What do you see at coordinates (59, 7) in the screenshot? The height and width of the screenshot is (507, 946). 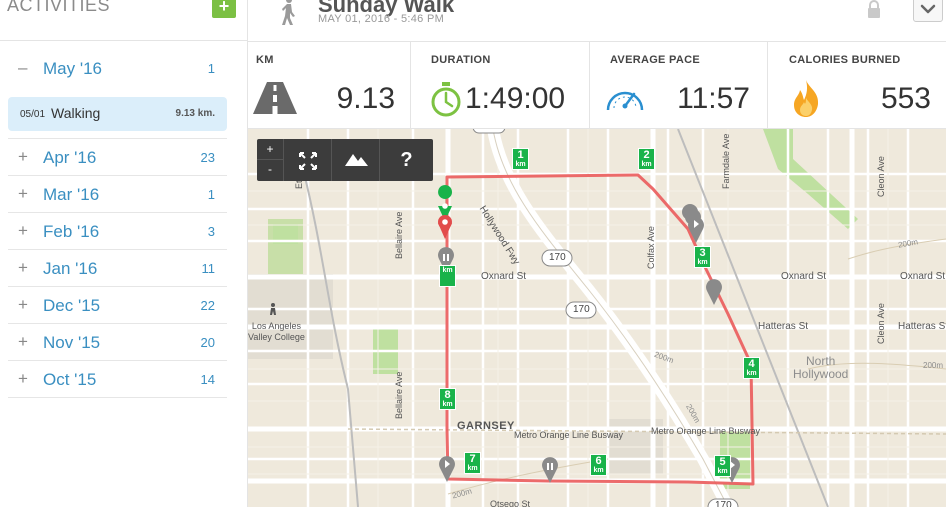 I see `sidebar-title: ACTIVITIES` at bounding box center [59, 7].